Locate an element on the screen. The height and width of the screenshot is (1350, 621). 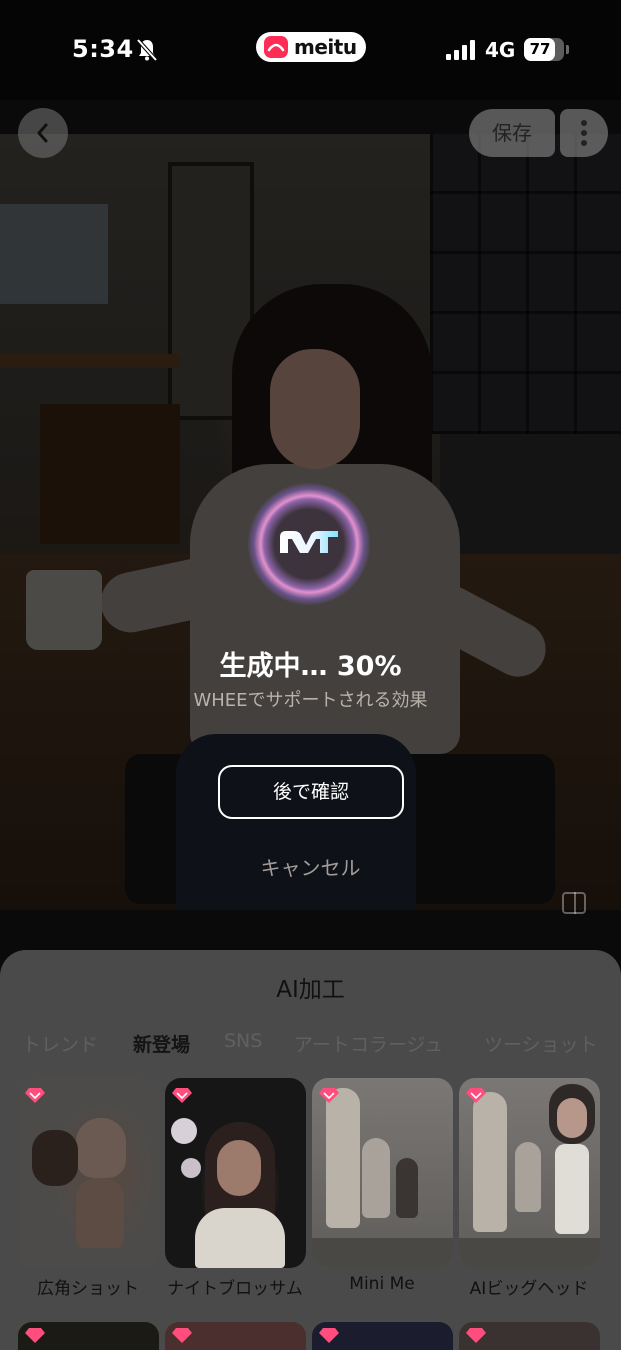
bell-muted-icon is located at coordinates (147, 50).